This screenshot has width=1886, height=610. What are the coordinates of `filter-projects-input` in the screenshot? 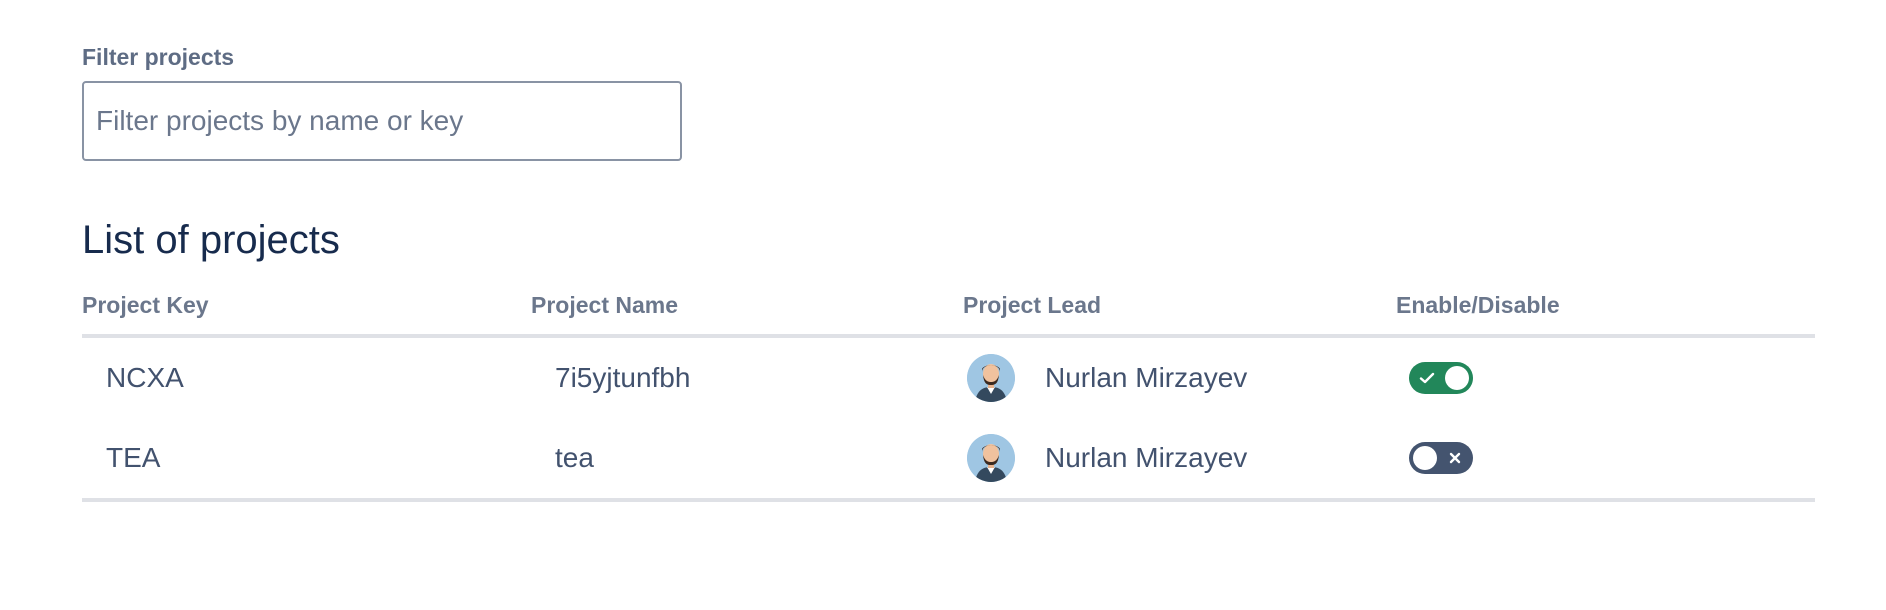 It's located at (382, 121).